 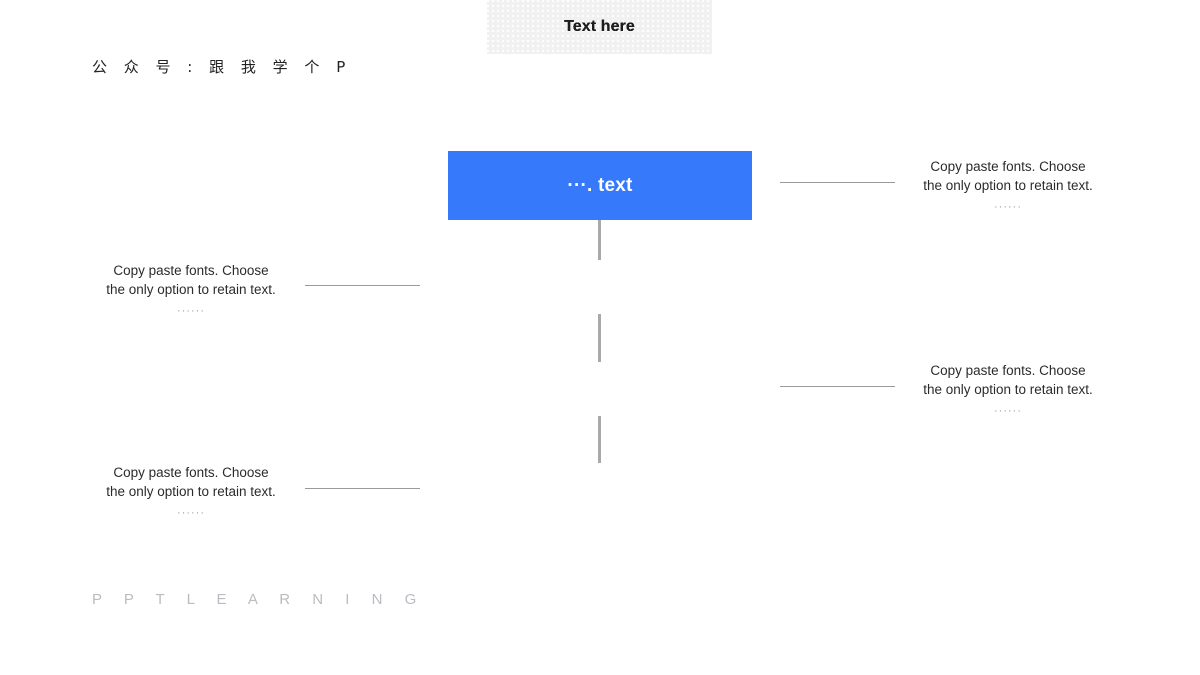 What do you see at coordinates (1008, 166) in the screenshot?
I see `note-right-top-line1: Copy paste fonts. Choose` at bounding box center [1008, 166].